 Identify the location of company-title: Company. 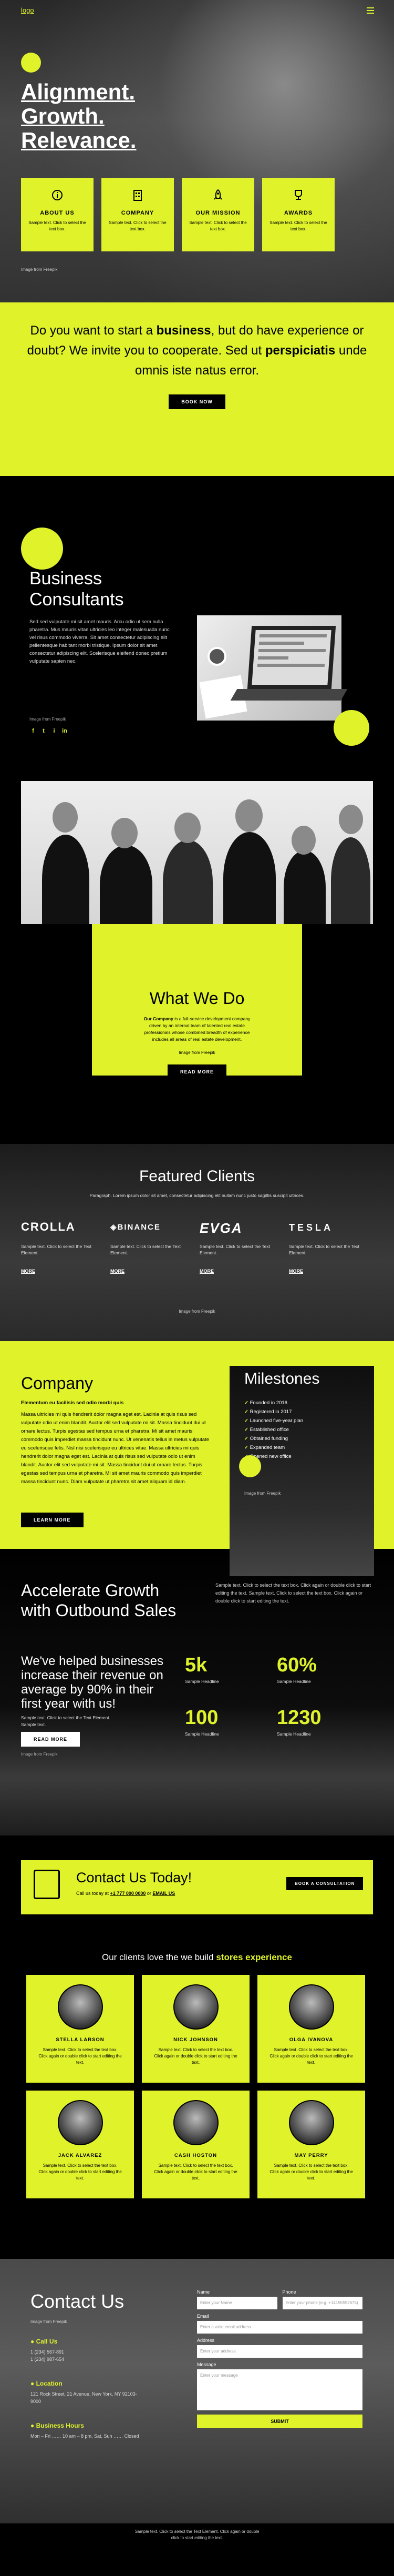
(57, 1383).